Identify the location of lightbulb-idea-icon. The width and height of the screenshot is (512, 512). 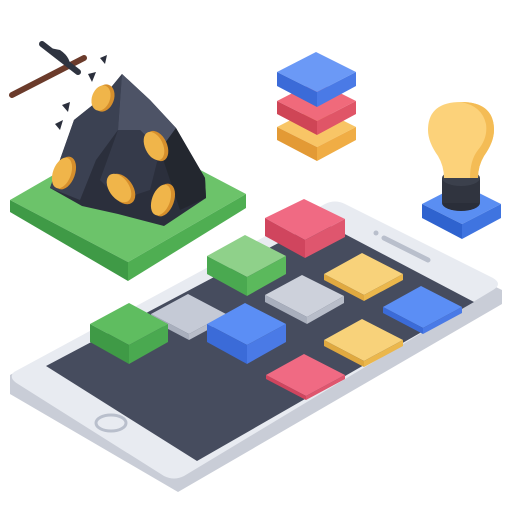
(461, 170).